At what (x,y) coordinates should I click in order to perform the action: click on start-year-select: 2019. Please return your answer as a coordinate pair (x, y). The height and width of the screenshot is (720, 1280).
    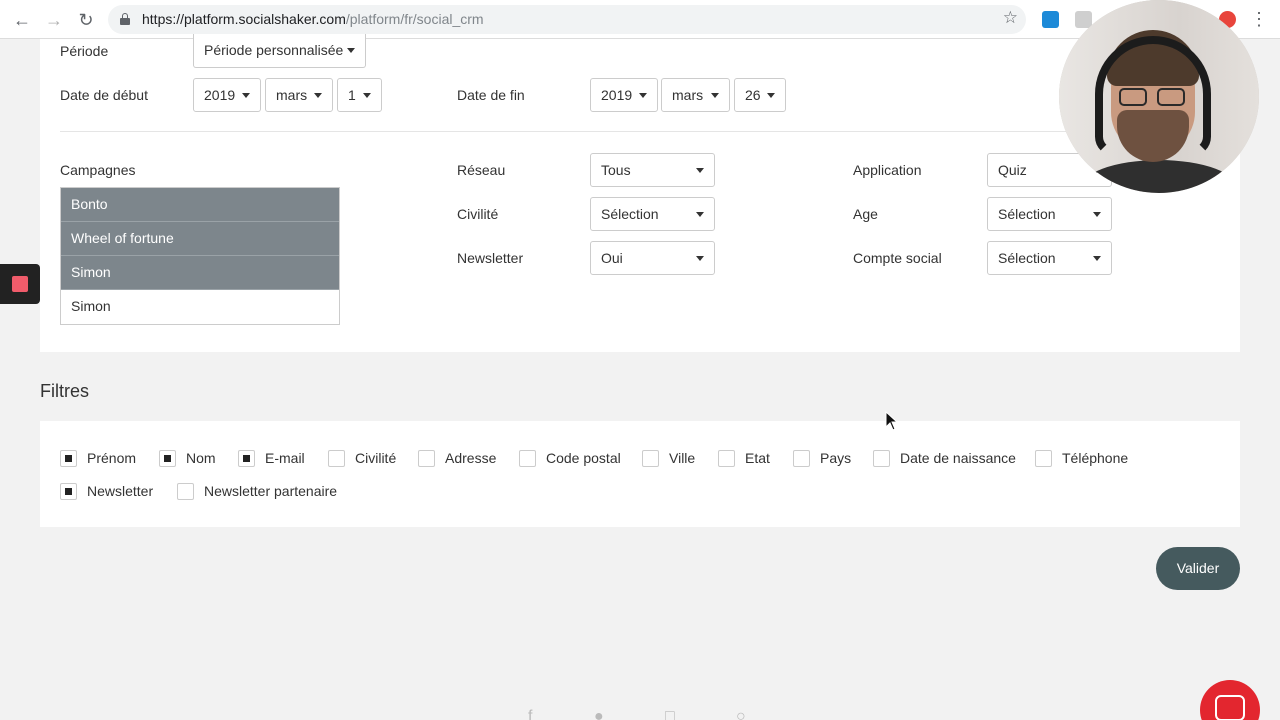
    Looking at the image, I should click on (227, 95).